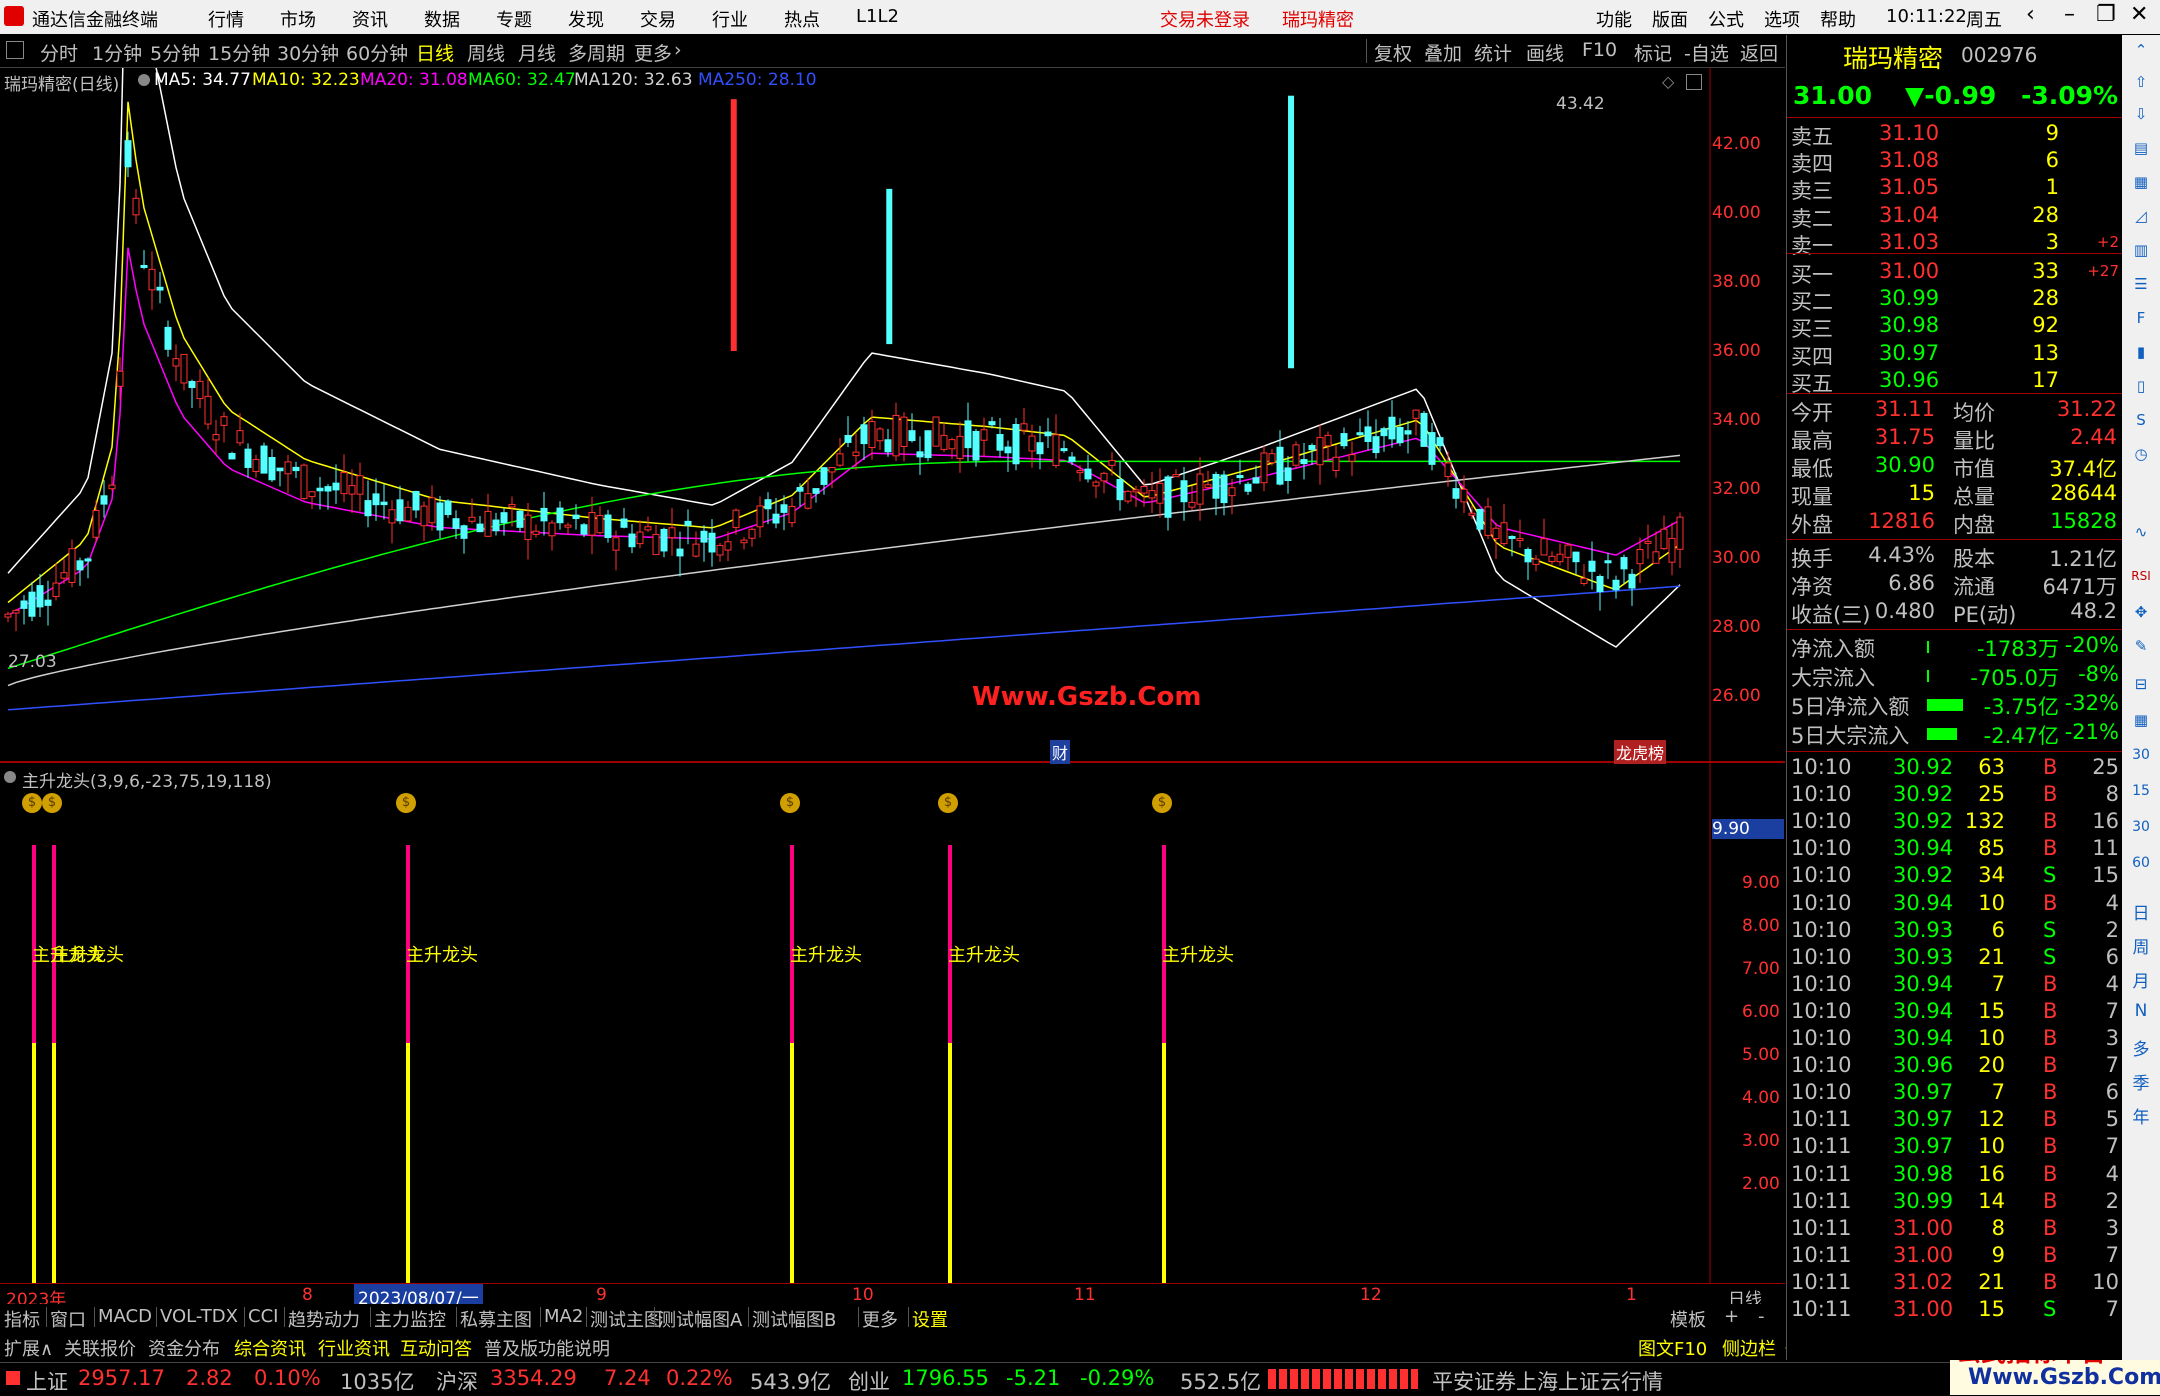 The image size is (2160, 1396). Describe the element at coordinates (457, 1381) in the screenshot. I see `index-hs-name: 沪深` at that location.